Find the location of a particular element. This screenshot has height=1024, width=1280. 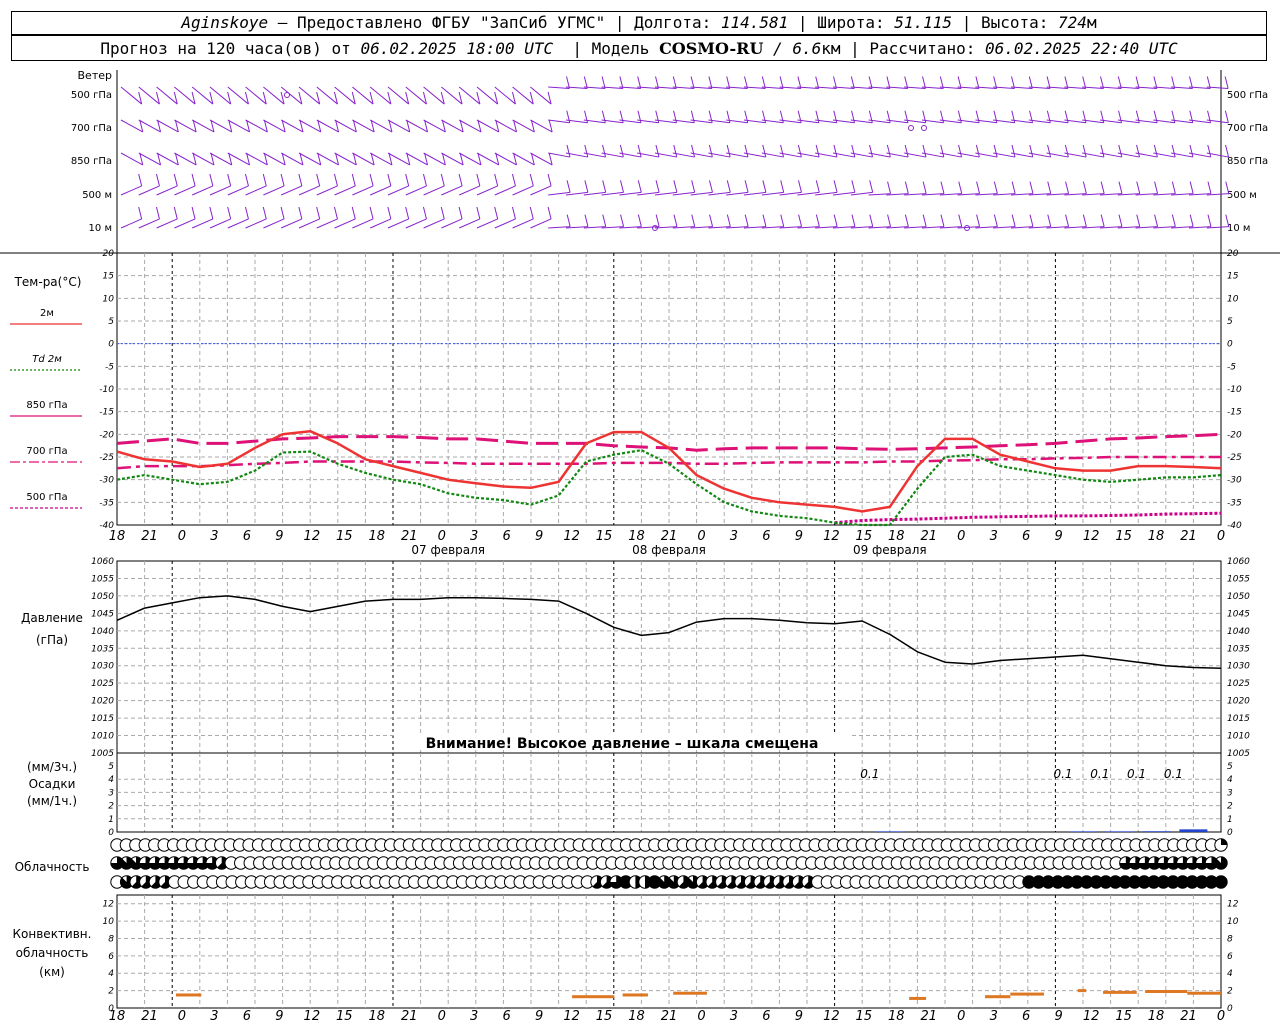

temp-legend-label: 700 гПа is located at coordinates (46, 451).